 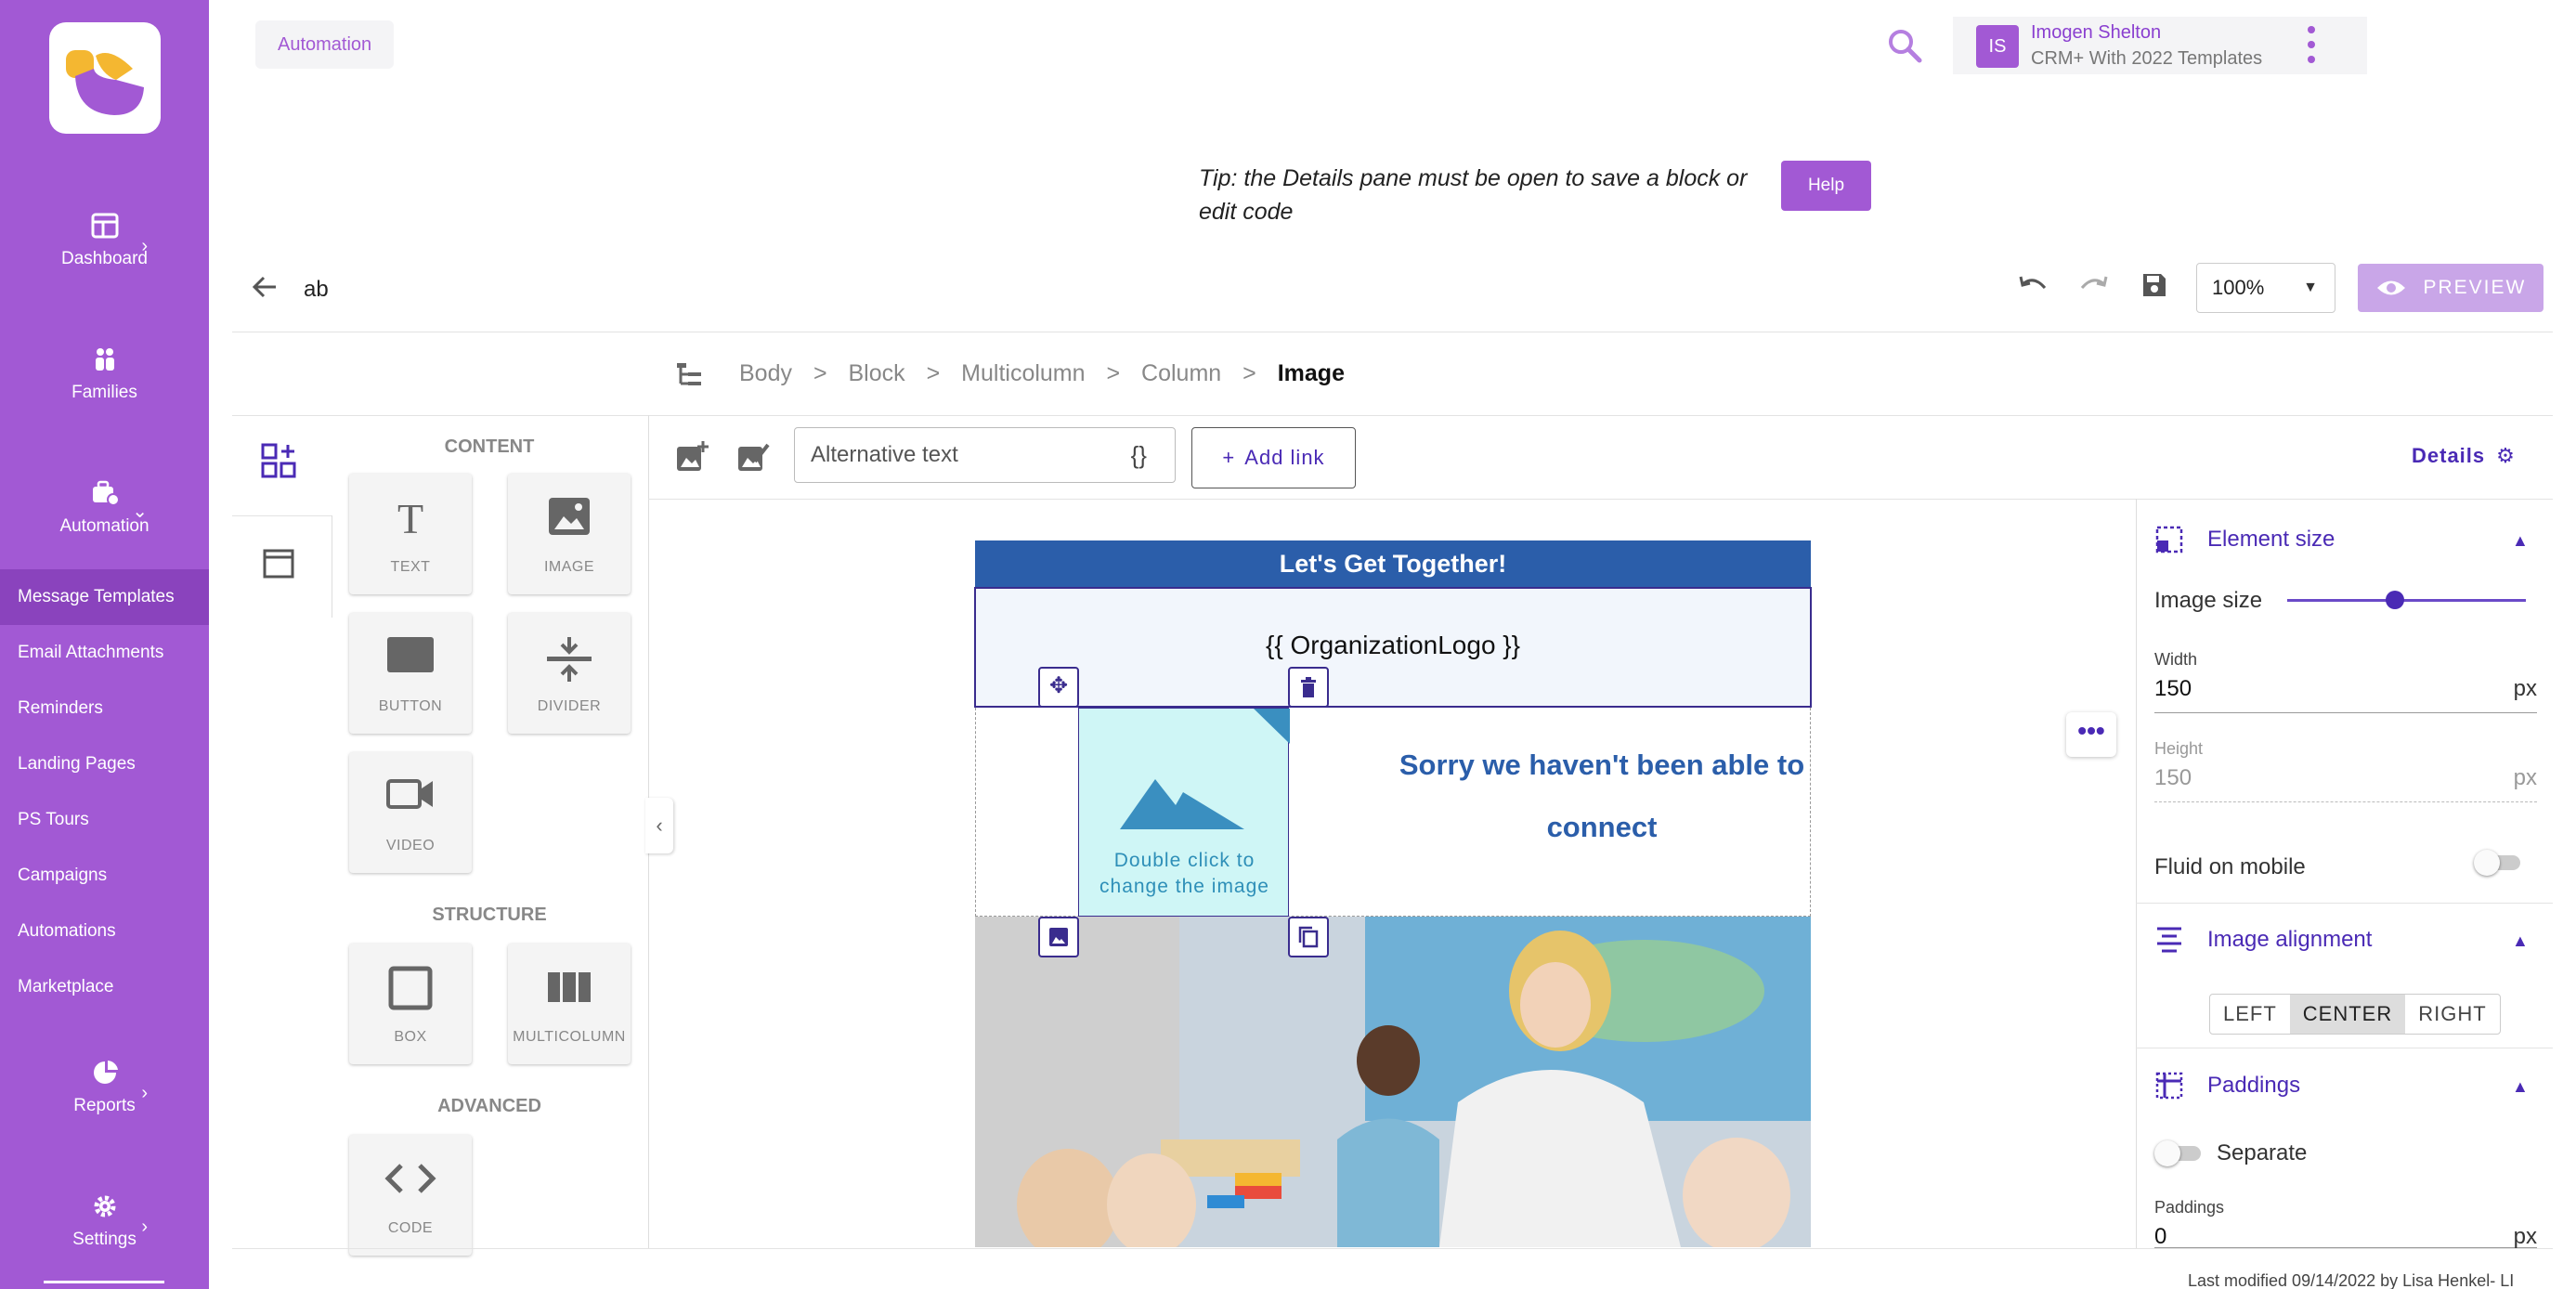 What do you see at coordinates (2506, 456) in the screenshot?
I see `gear-icon: ⚙` at bounding box center [2506, 456].